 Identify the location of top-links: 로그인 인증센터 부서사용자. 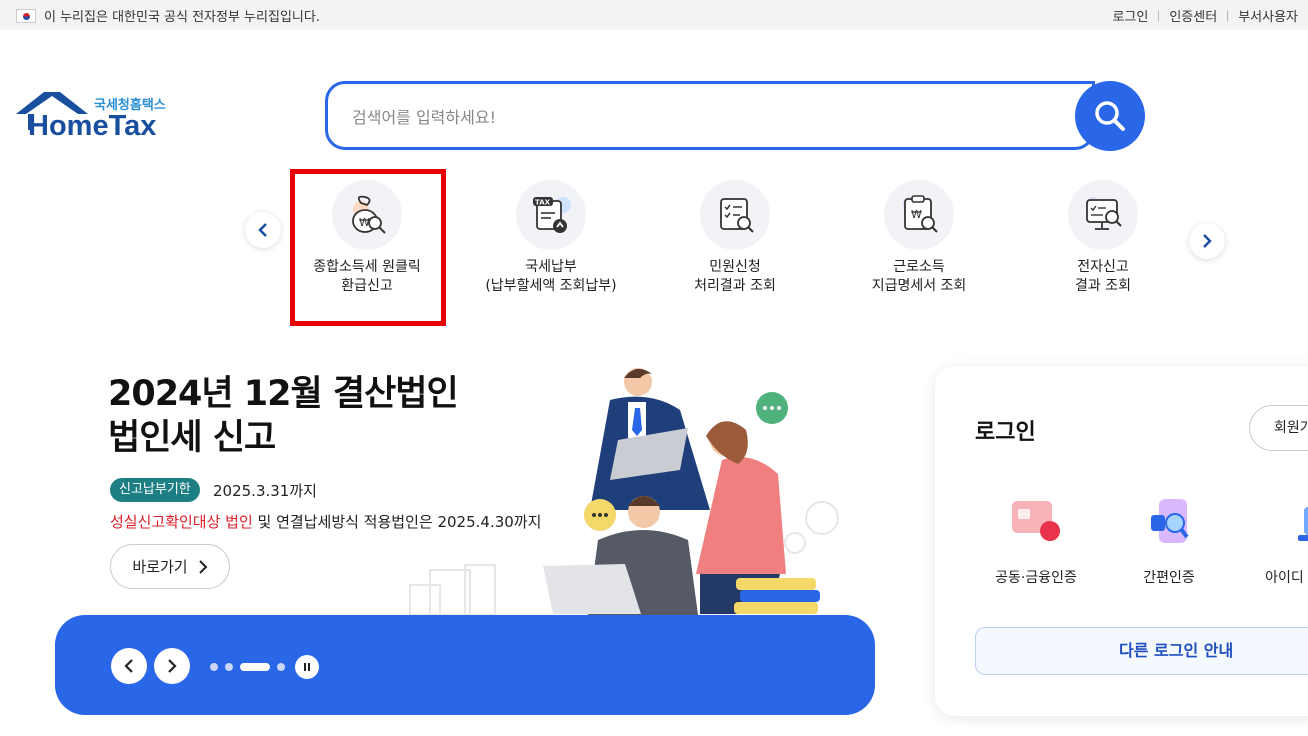
(1205, 15).